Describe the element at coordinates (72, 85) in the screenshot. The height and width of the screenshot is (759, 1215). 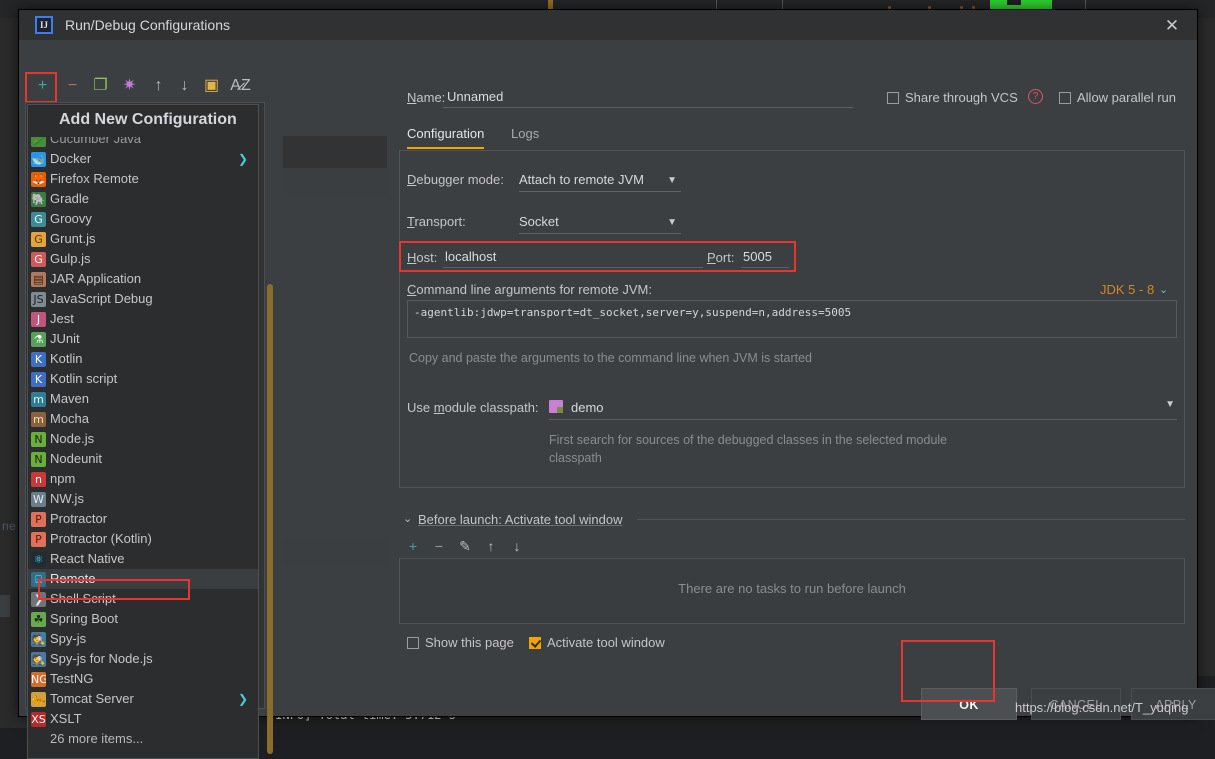
I see `remove-icon: −` at that location.